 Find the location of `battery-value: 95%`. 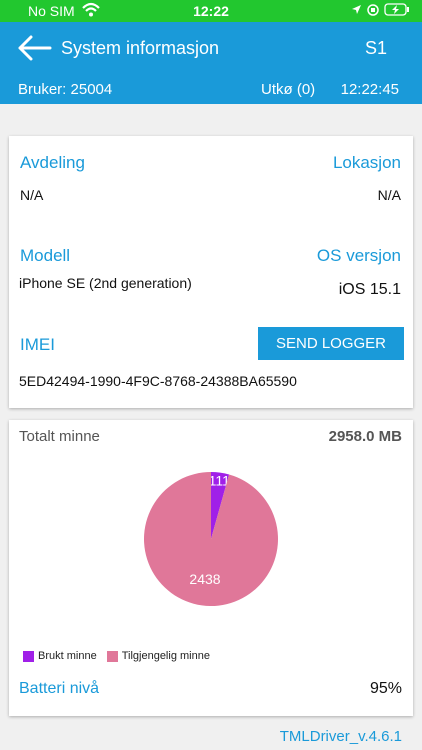

battery-value: 95% is located at coordinates (385, 688).